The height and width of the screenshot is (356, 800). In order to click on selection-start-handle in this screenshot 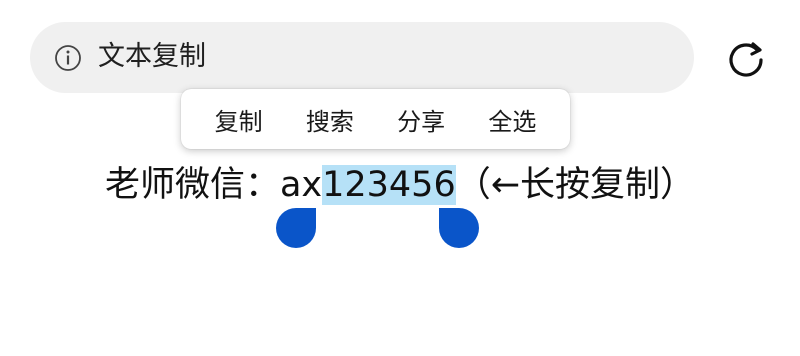, I will do `click(296, 228)`.